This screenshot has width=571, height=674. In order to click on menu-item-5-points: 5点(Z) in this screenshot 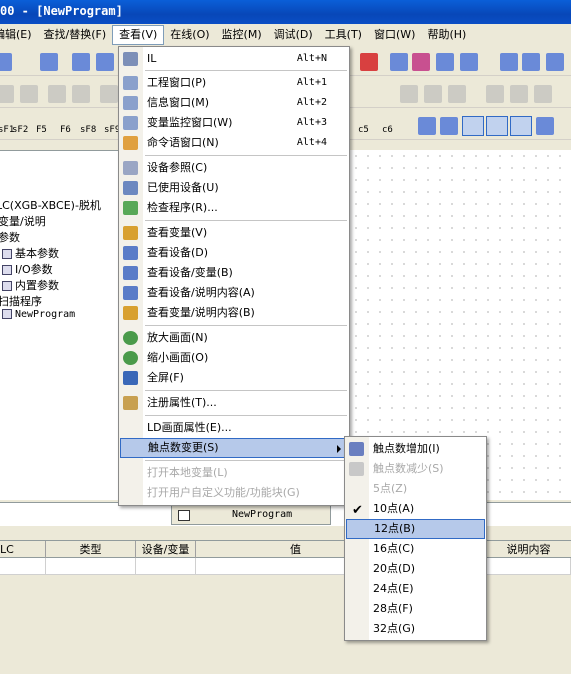, I will do `click(415, 489)`.